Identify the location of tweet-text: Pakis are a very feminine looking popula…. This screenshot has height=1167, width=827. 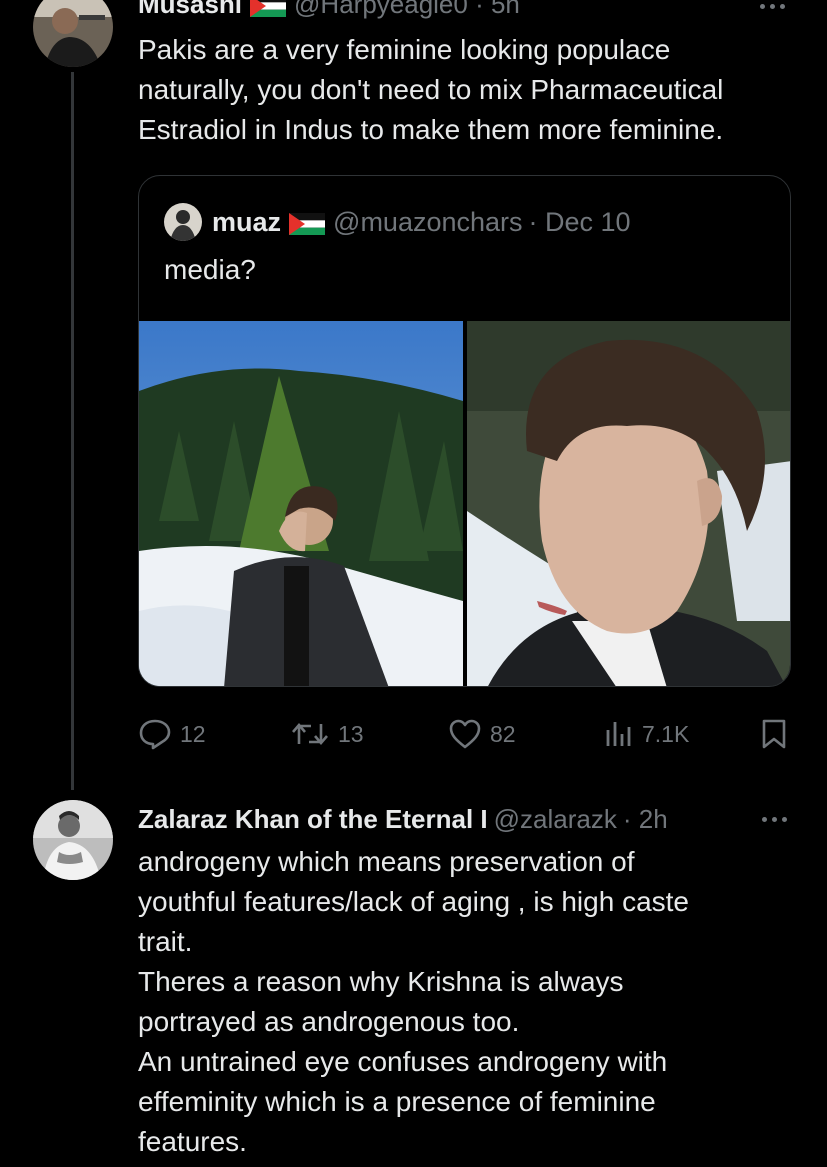
(473, 90).